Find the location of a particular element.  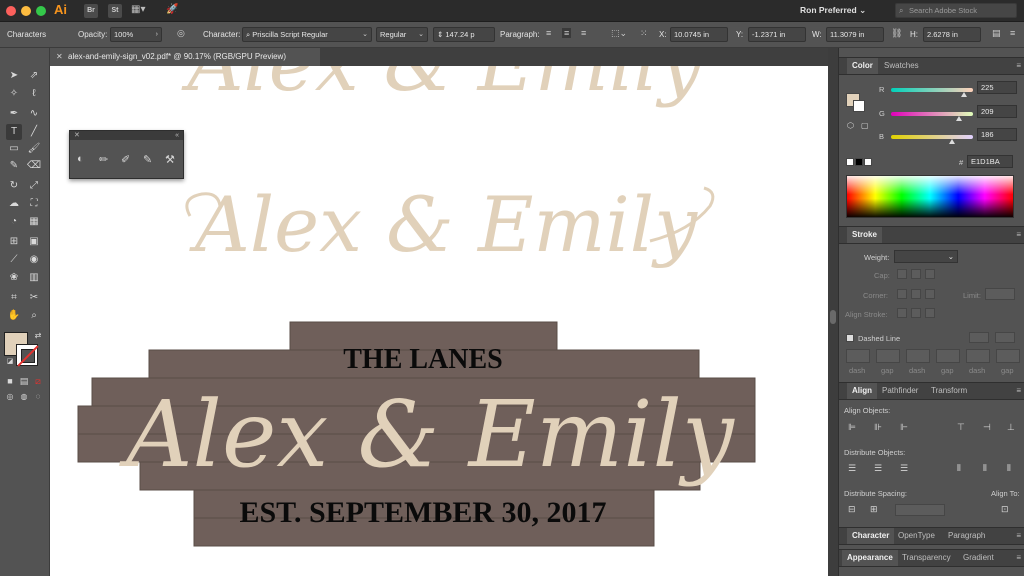

panel-header: ✕ « is located at coordinates (126, 135).